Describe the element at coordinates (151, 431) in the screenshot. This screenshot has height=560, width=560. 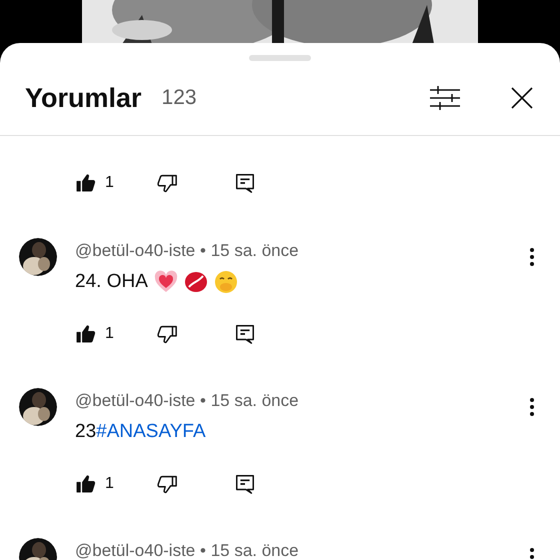
I see `hashtag-link: #ANASAYFA` at that location.